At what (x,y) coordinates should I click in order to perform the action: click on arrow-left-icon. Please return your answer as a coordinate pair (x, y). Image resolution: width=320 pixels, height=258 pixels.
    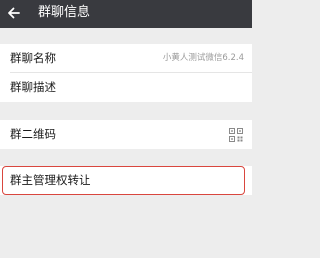
    Looking at the image, I should click on (14, 13).